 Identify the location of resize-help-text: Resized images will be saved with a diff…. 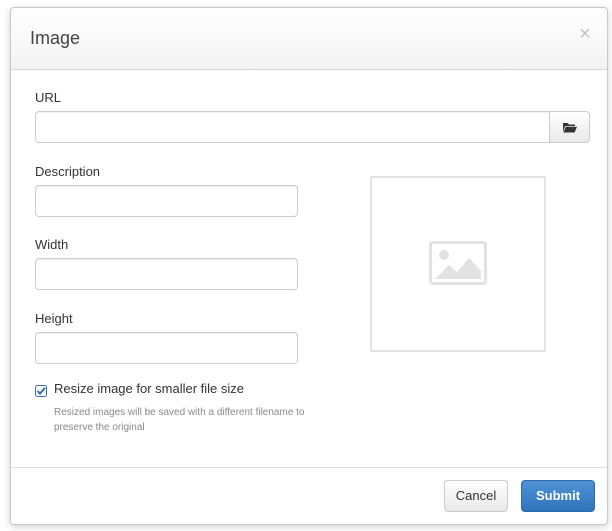
(179, 420).